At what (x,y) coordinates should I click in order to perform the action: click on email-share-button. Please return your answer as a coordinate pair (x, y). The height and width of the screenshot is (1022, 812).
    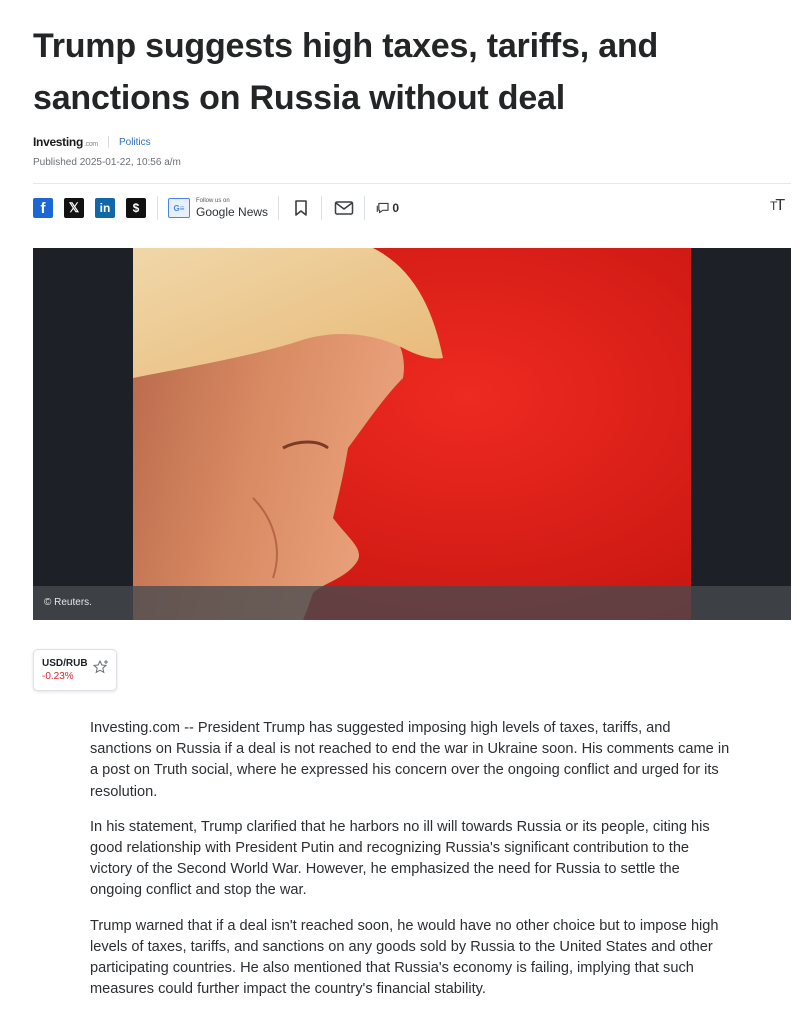
    Looking at the image, I should click on (344, 208).